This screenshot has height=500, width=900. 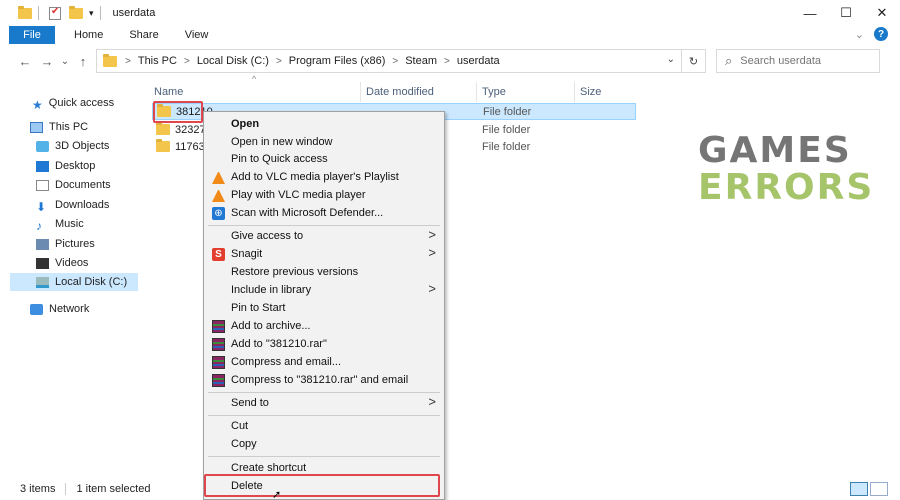 I want to click on watermark-line-1: GAMES, so click(x=775, y=150).